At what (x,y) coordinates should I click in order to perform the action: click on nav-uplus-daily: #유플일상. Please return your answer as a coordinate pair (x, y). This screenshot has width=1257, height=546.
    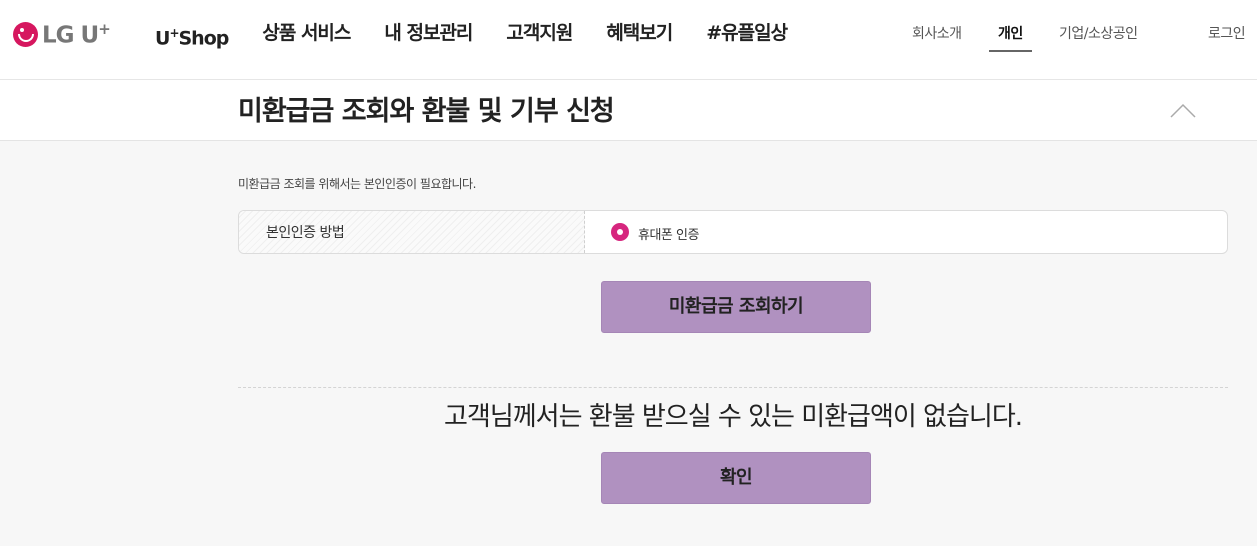
    Looking at the image, I should click on (747, 33).